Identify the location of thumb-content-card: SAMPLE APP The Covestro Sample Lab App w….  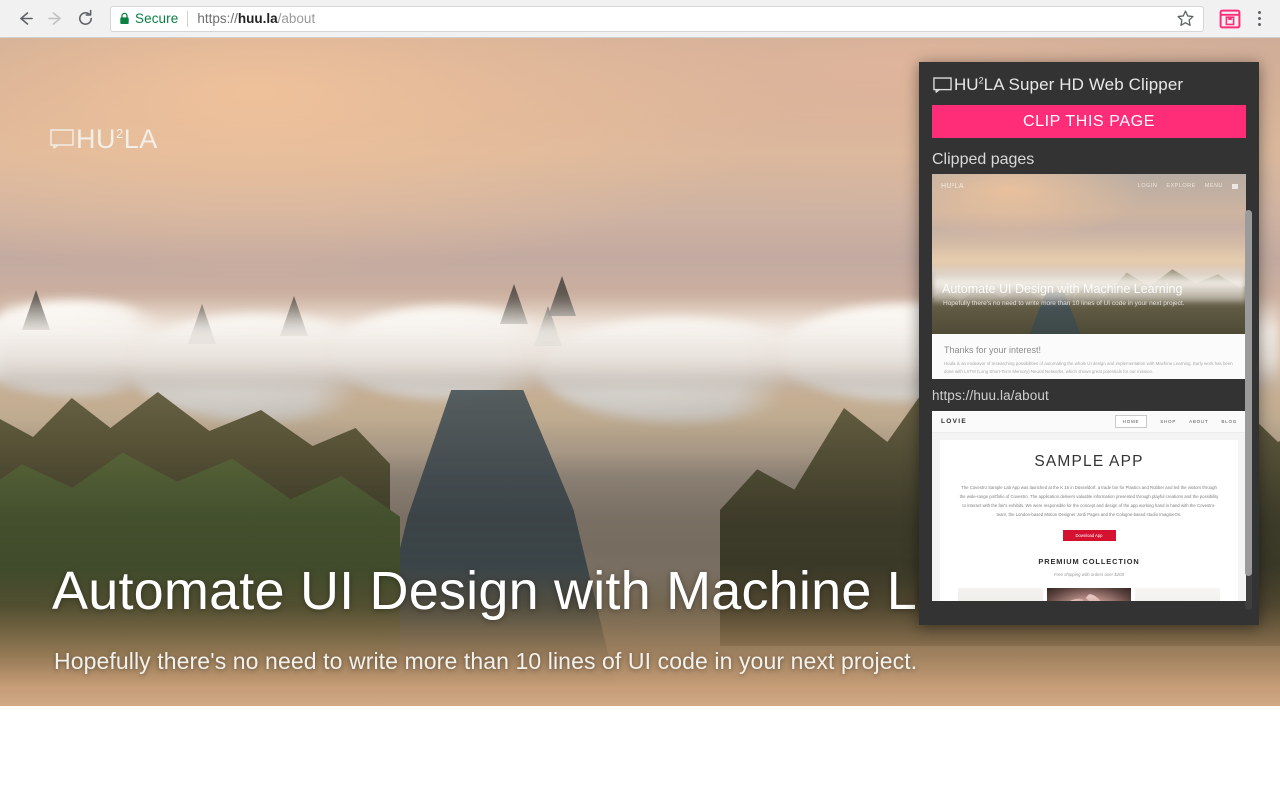
(1089, 520).